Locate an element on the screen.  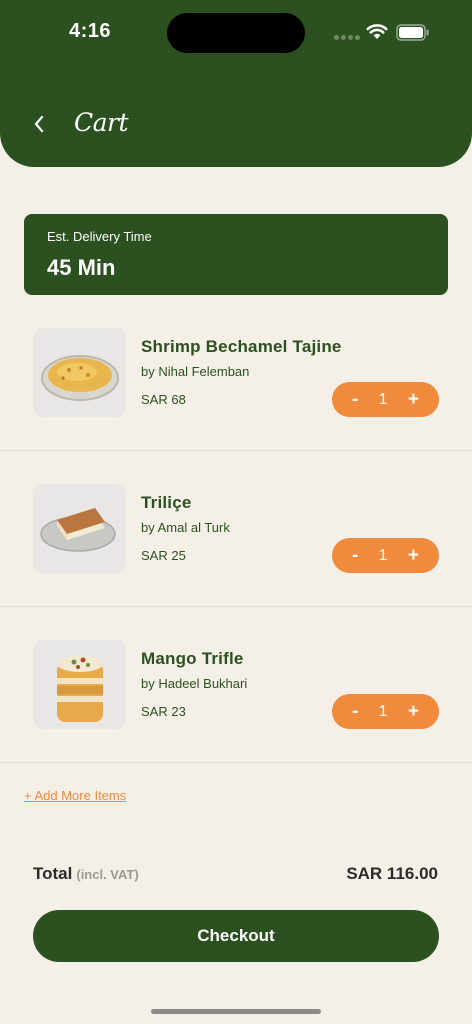
item-vendor: by Nihal Felemban is located at coordinates (195, 371).